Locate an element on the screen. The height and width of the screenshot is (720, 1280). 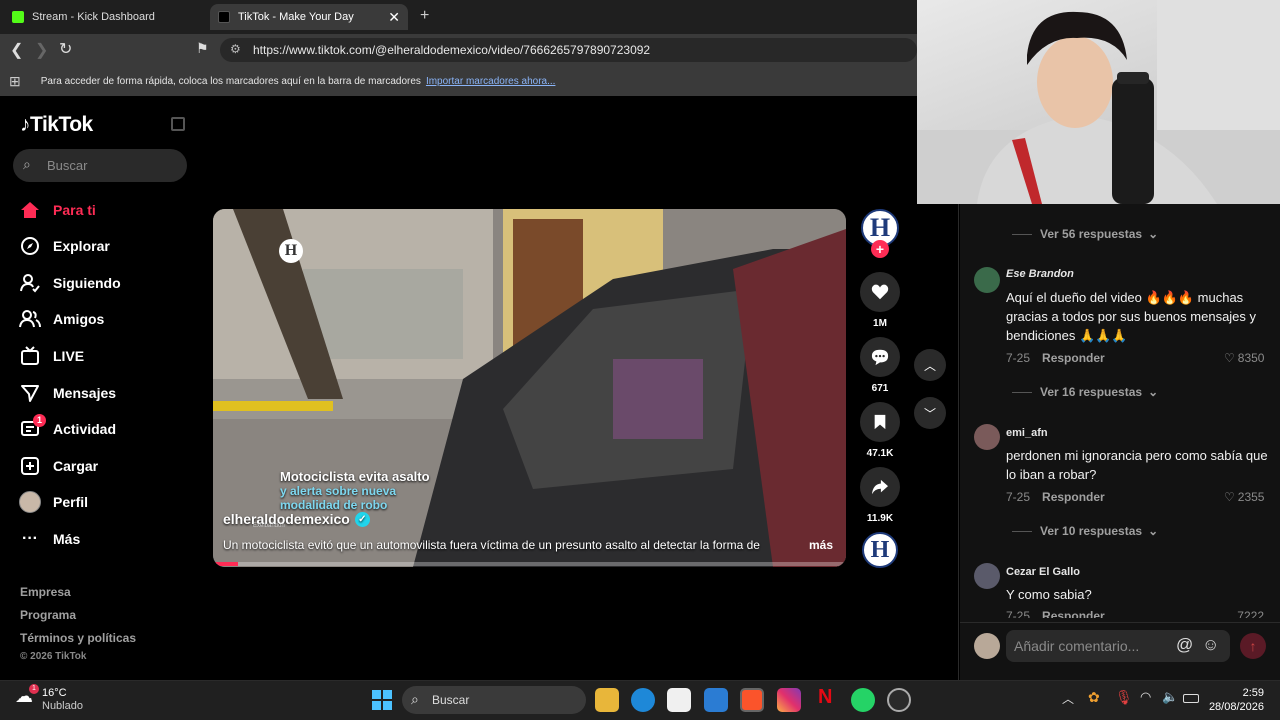
chevron-down-icon: ﹀ is located at coordinates (929, 413).